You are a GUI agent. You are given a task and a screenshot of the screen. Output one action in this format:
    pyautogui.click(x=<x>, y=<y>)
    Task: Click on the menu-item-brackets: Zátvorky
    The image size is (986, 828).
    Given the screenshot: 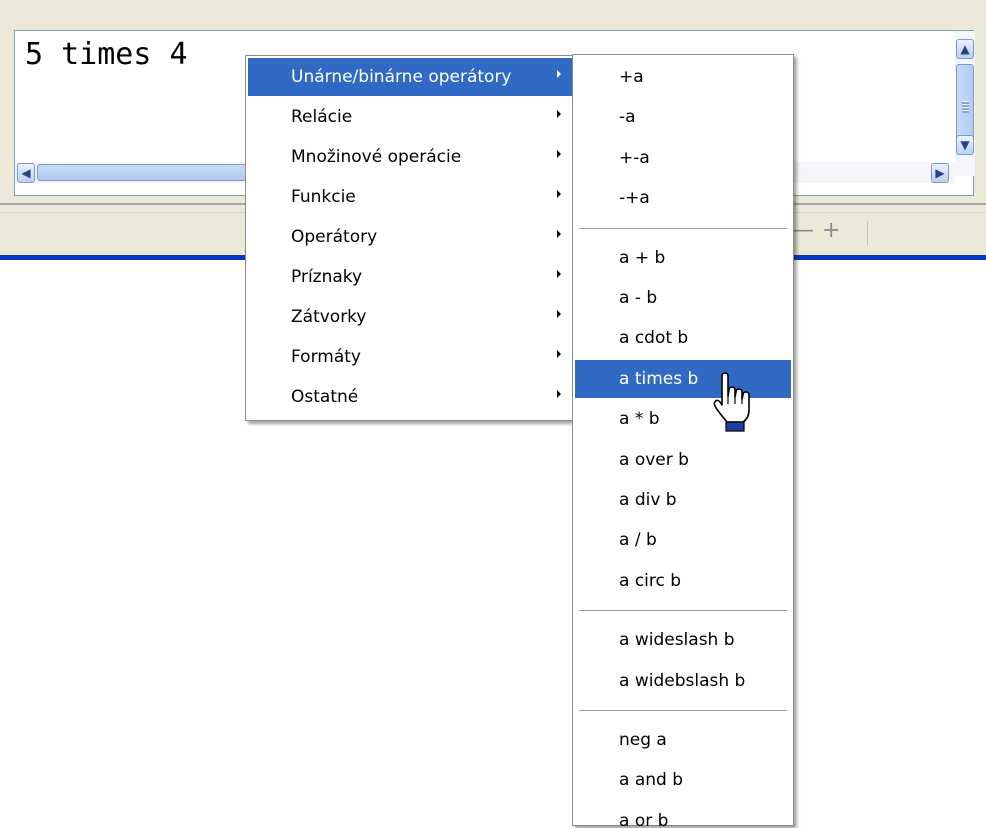 What is the action you would take?
    pyautogui.click(x=410, y=317)
    